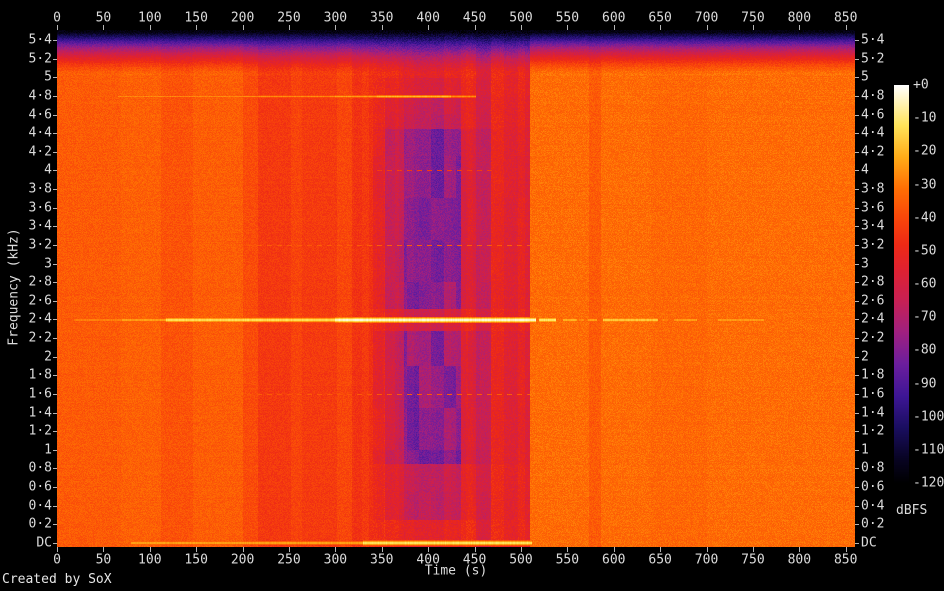  What do you see at coordinates (873, 487) in the screenshot?
I see `y-tick-label: 0·6` at bounding box center [873, 487].